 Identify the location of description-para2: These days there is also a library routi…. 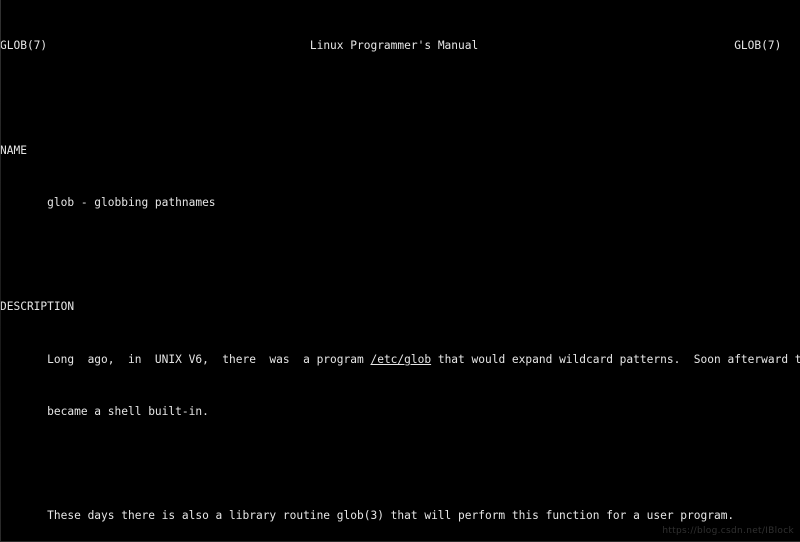
(400, 515).